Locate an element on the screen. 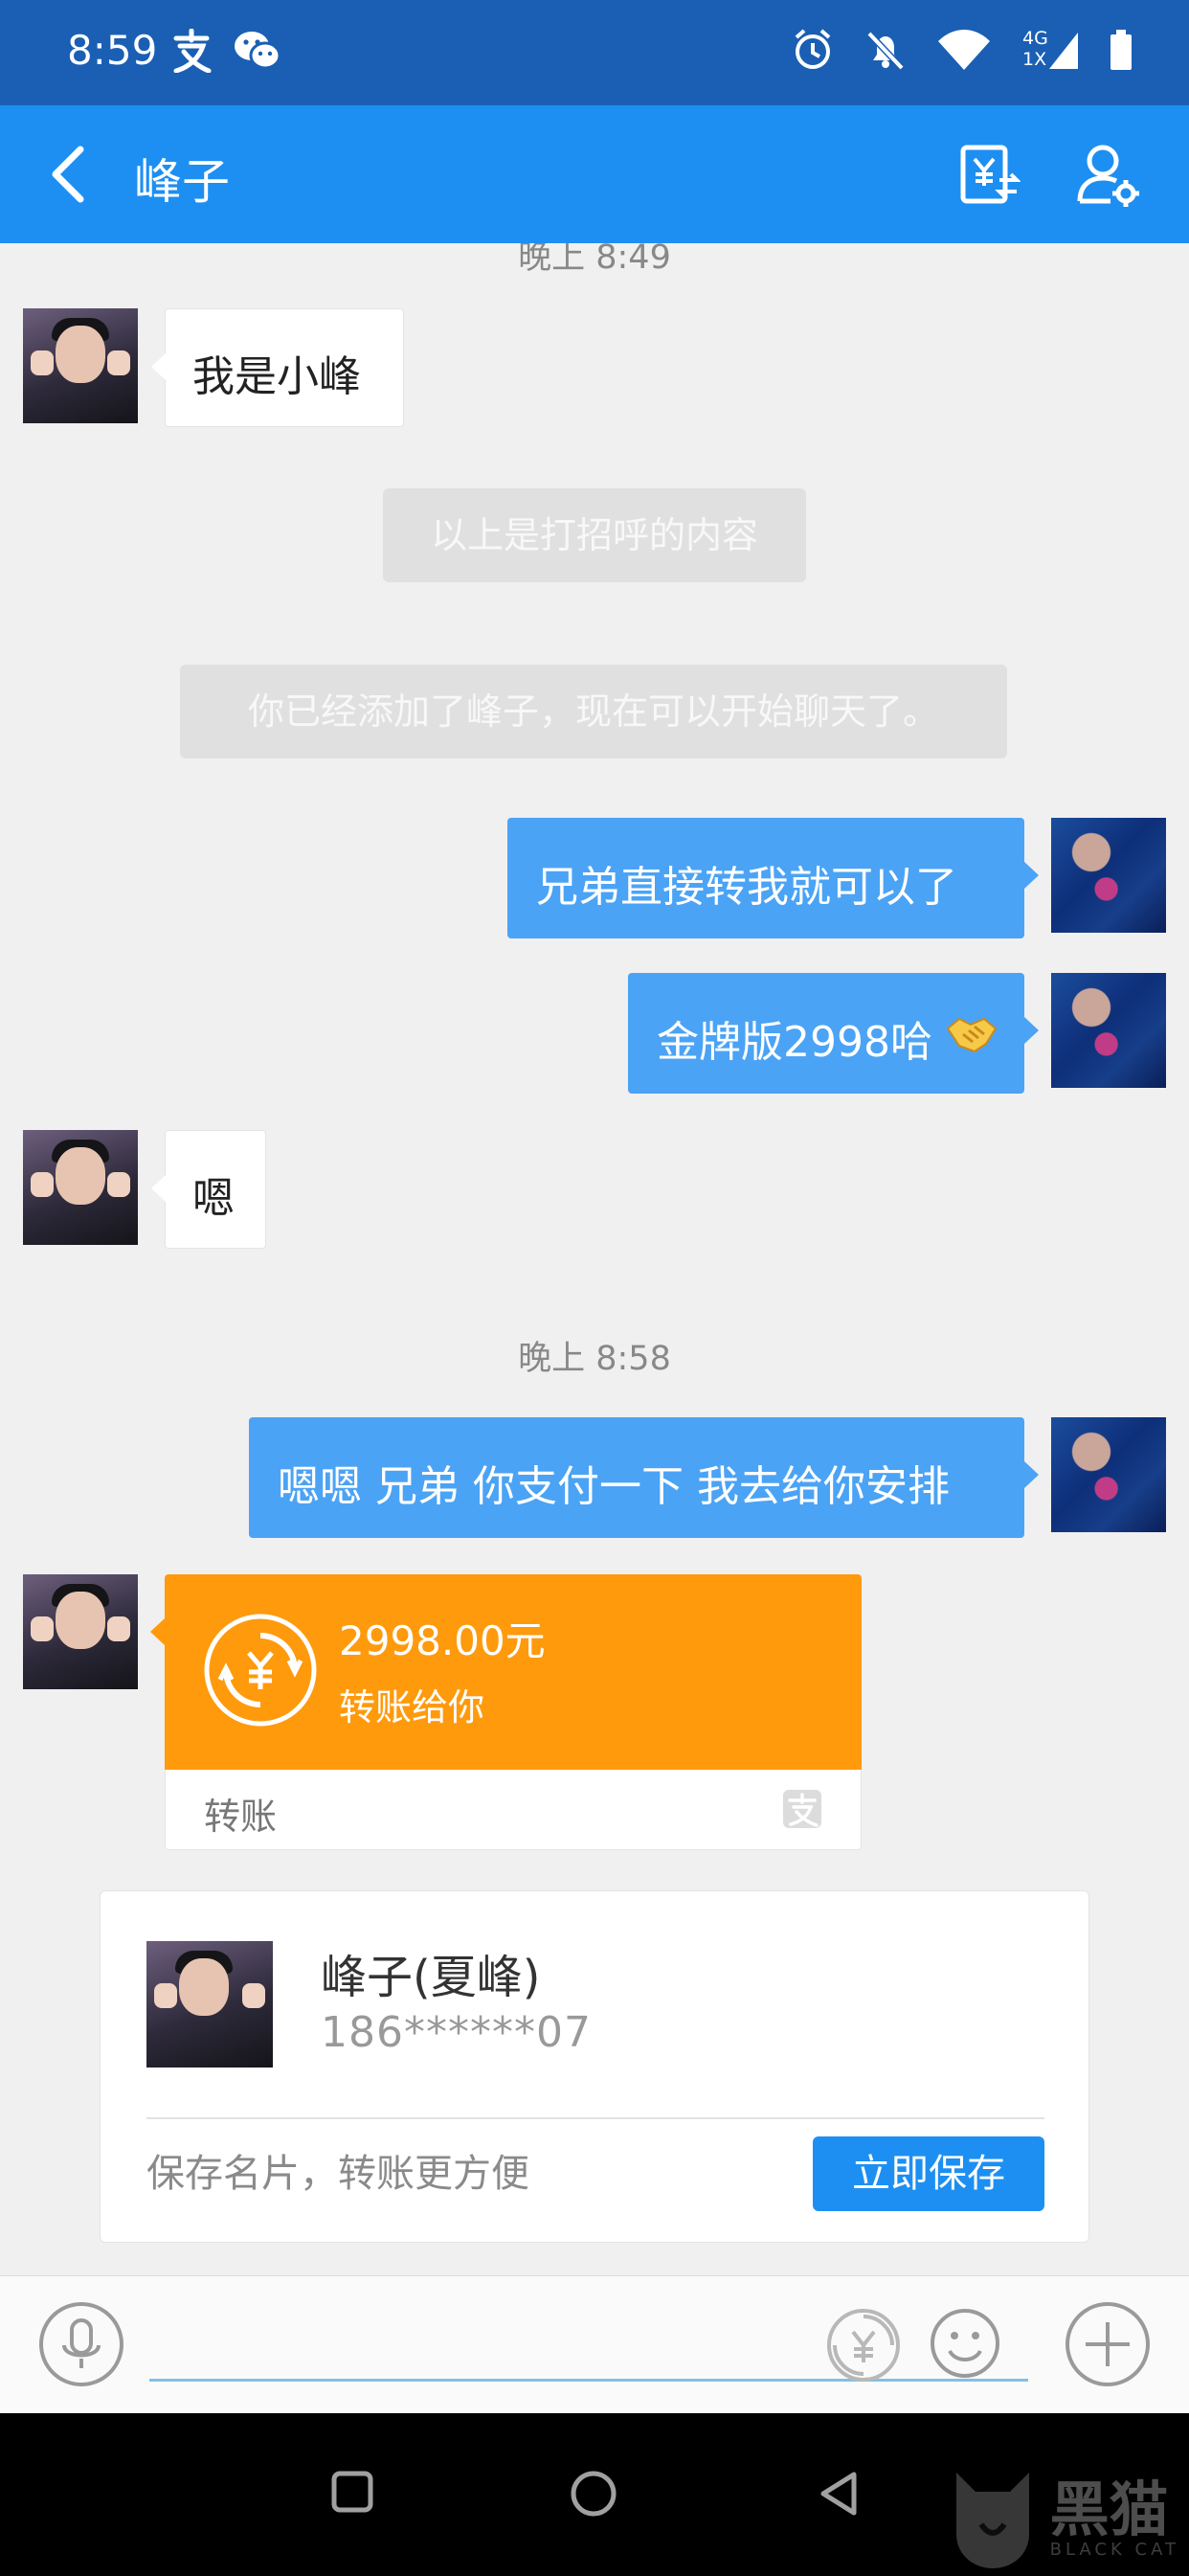 This screenshot has height=2576, width=1189. transfer-card-header: 2998.00元 转账给你 is located at coordinates (513, 1672).